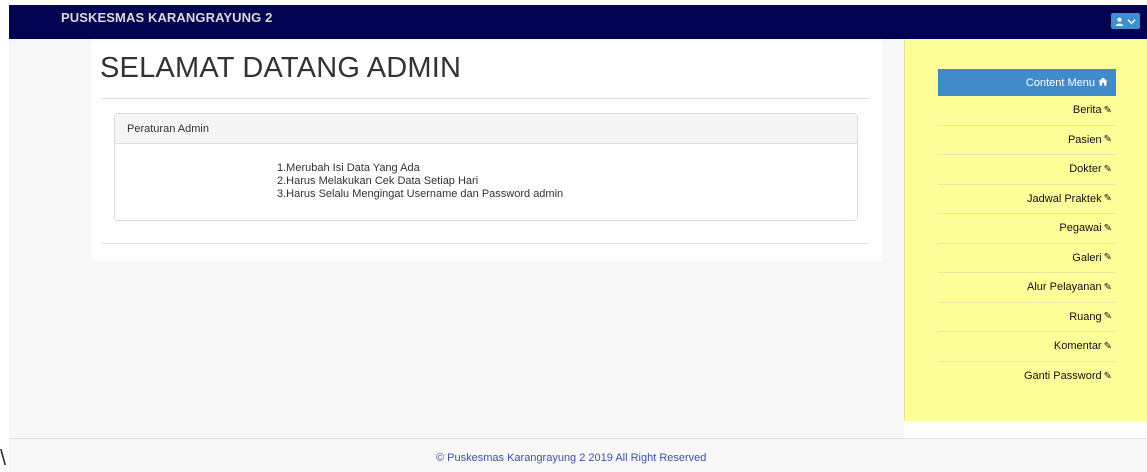  I want to click on sidebar-item-label: Ruang, so click(1085, 316).